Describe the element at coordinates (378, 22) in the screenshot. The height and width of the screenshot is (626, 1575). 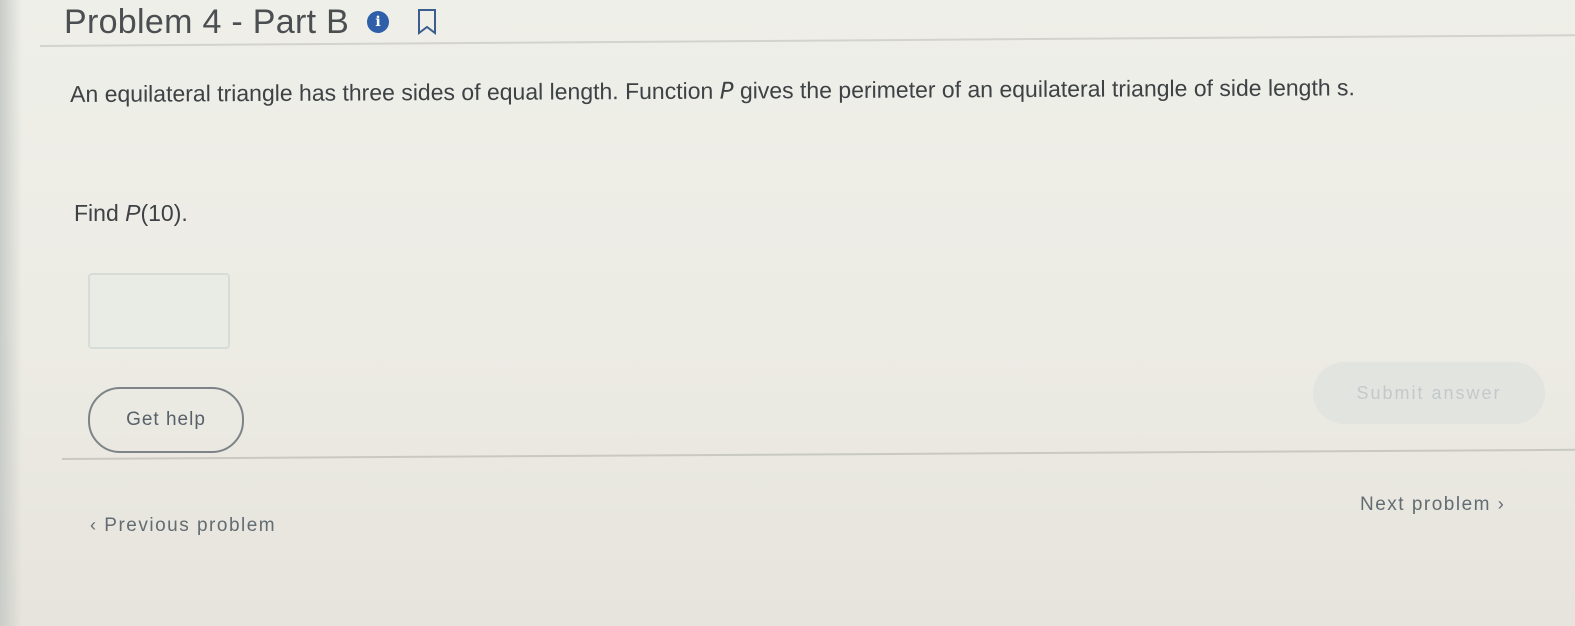
I see `info-icon: i` at that location.